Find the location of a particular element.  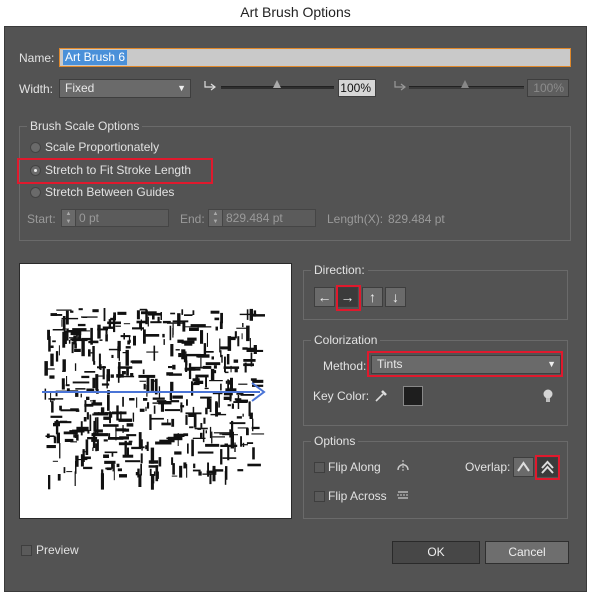

stretch-between-guides-radio is located at coordinates (35, 192).